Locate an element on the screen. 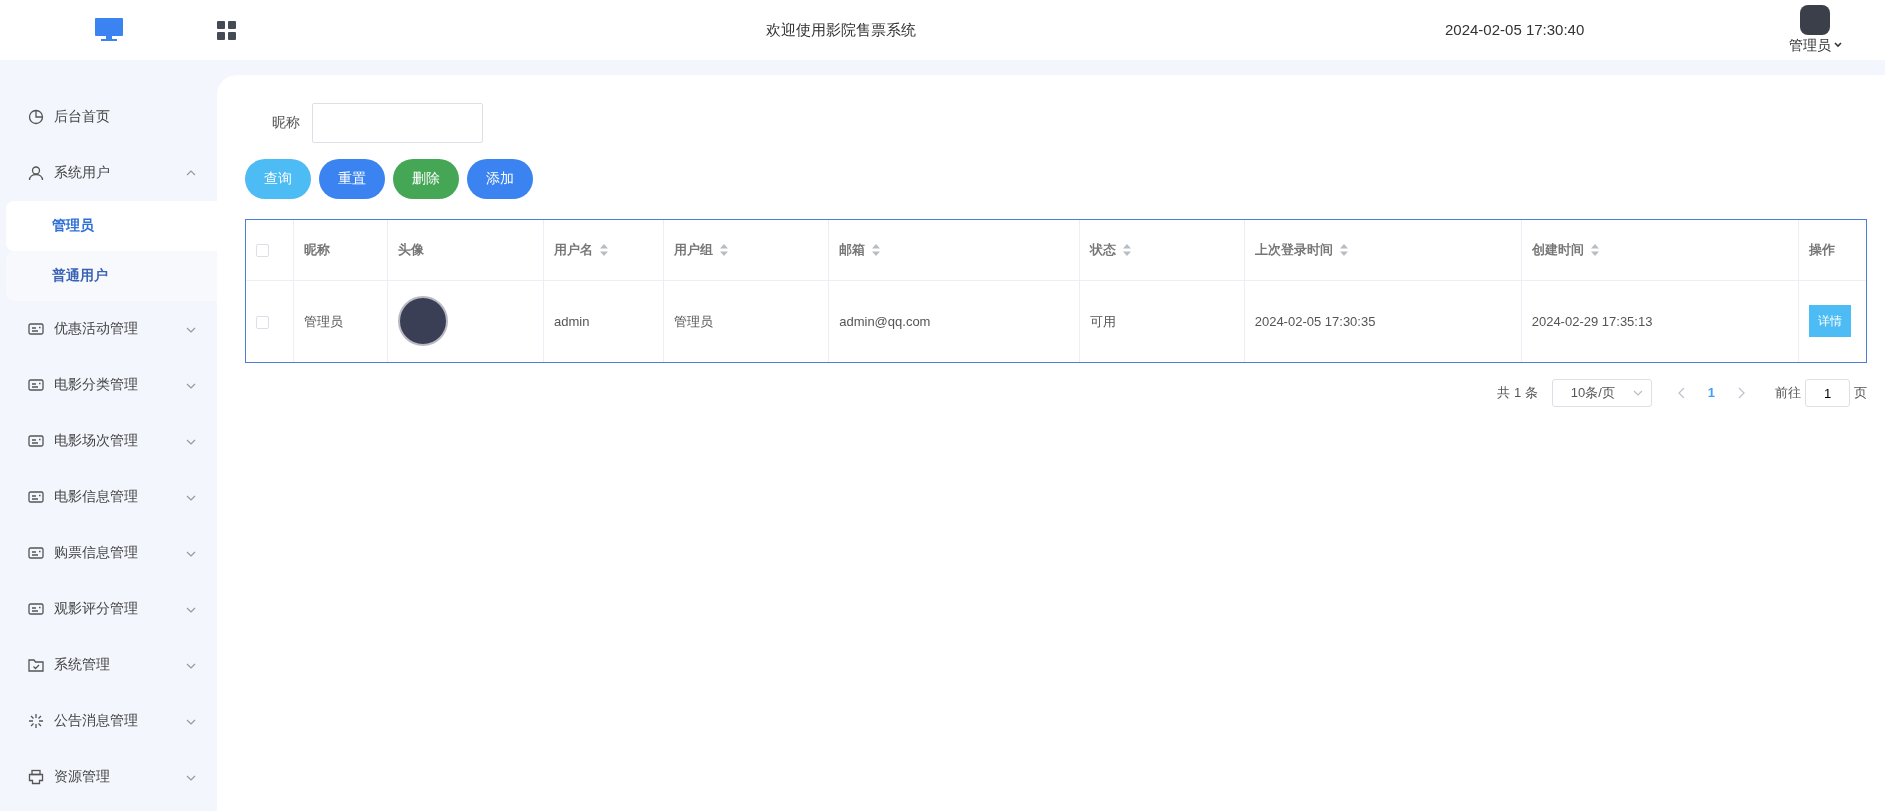  column-header: 头像 is located at coordinates (411, 250).